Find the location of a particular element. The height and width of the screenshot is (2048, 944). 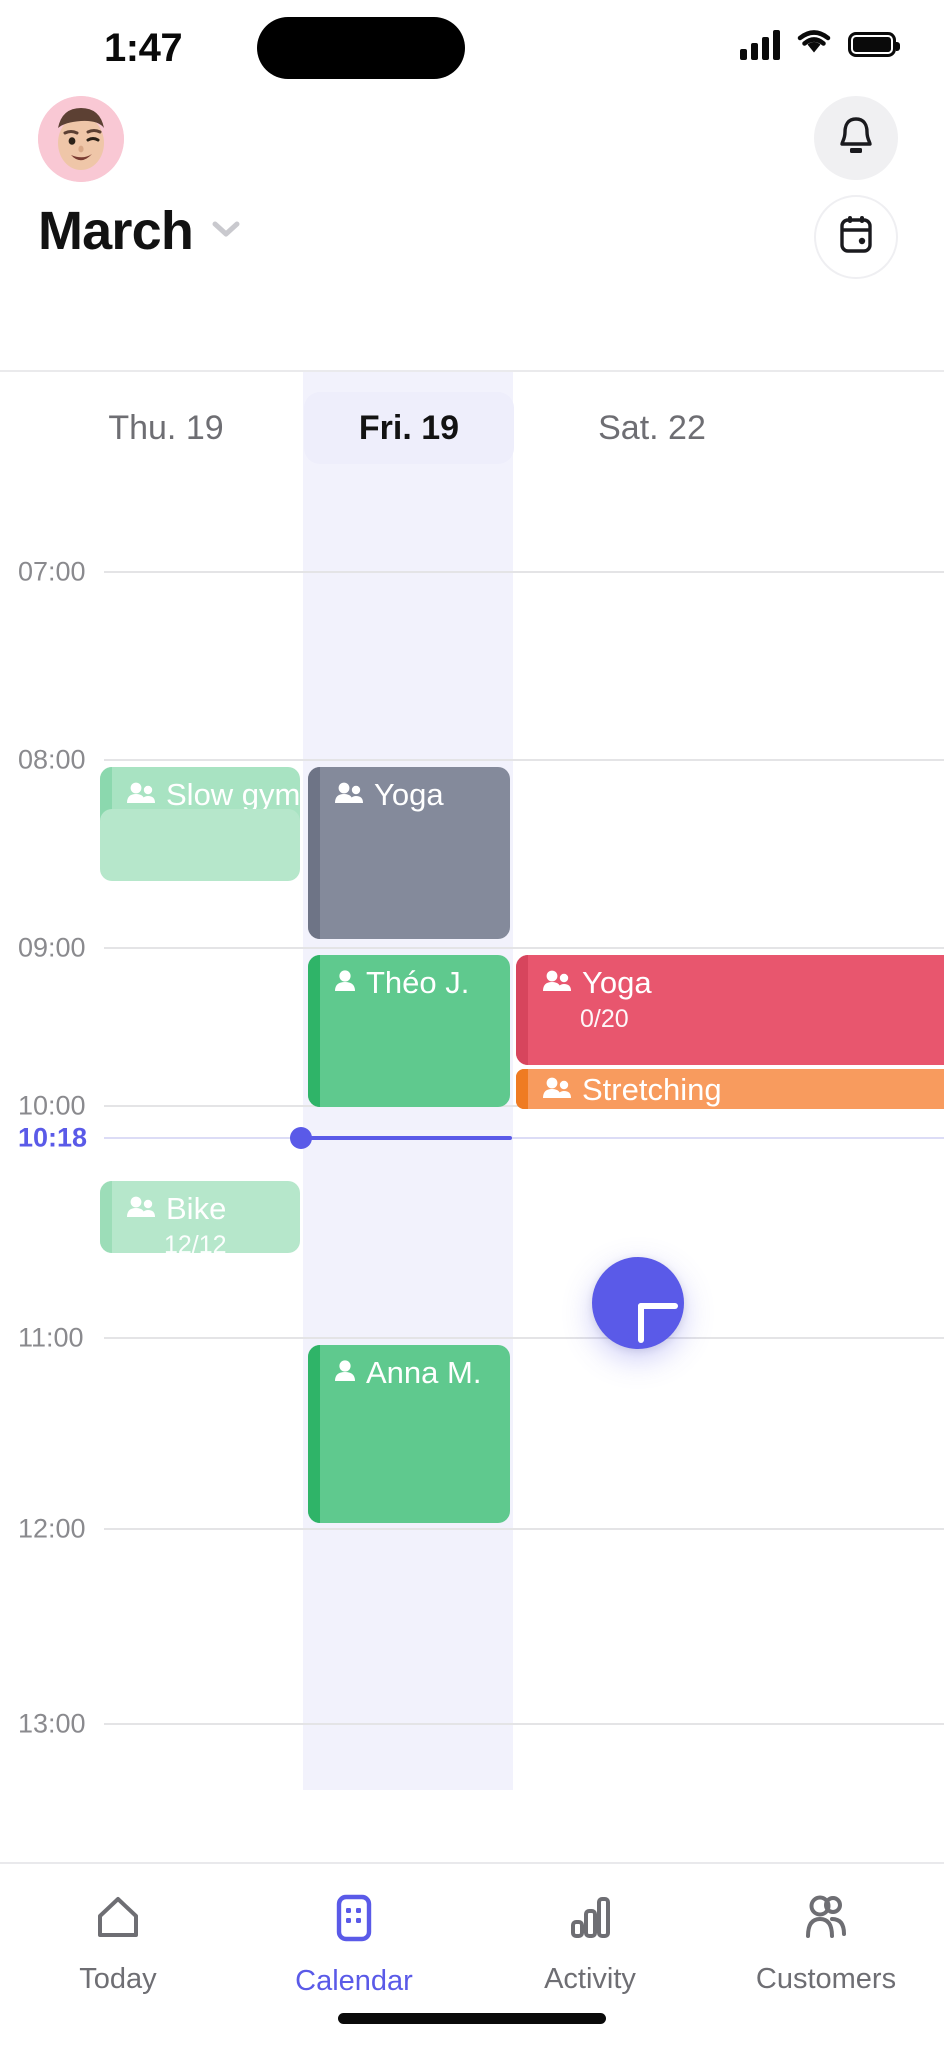

nav-item-customers: Customers is located at coordinates (826, 1956).